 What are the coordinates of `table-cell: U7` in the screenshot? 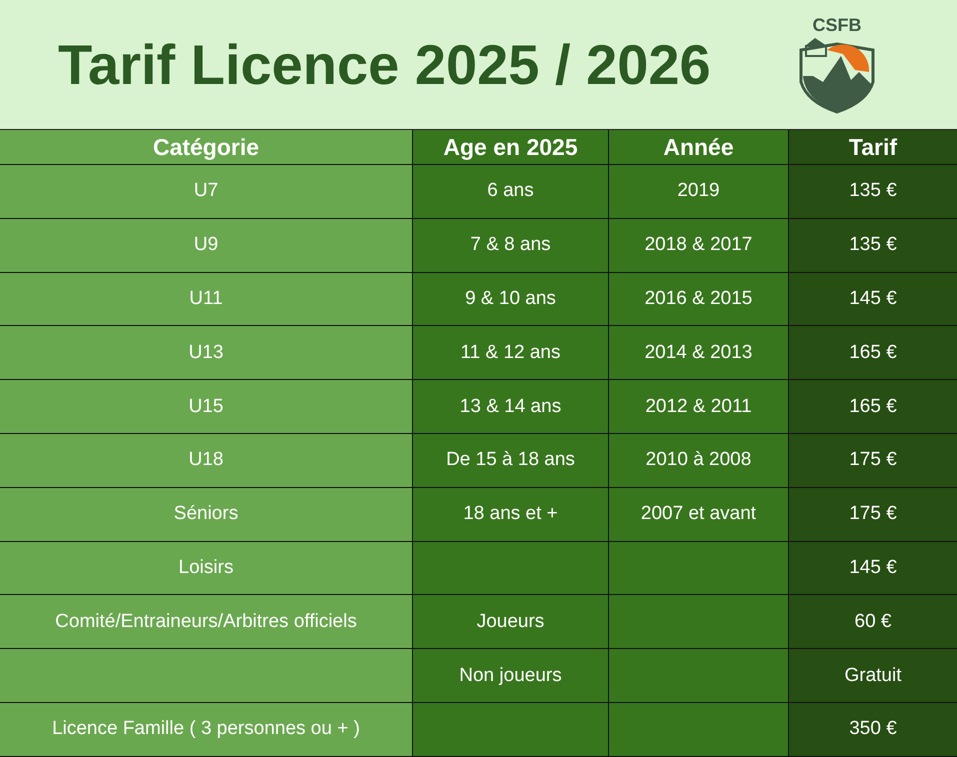 It's located at (206, 192).